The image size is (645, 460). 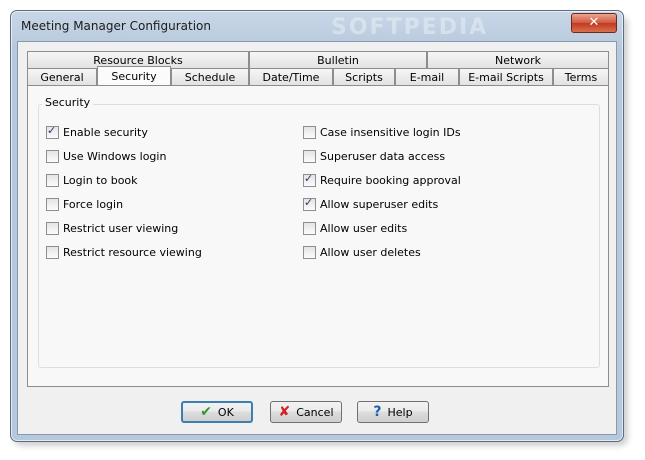 What do you see at coordinates (68, 102) in the screenshot?
I see `security-group-legend: Security` at bounding box center [68, 102].